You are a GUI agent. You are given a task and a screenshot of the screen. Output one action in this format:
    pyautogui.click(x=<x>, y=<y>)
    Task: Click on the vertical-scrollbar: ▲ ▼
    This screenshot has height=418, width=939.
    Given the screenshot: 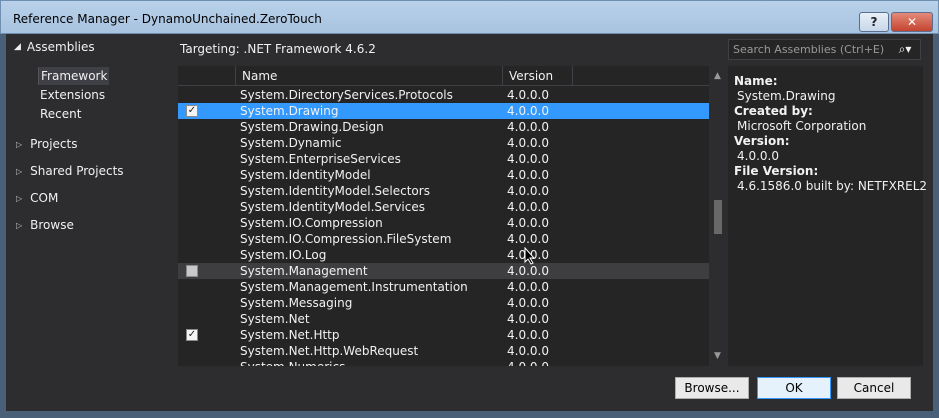 What is the action you would take?
    pyautogui.click(x=717, y=216)
    